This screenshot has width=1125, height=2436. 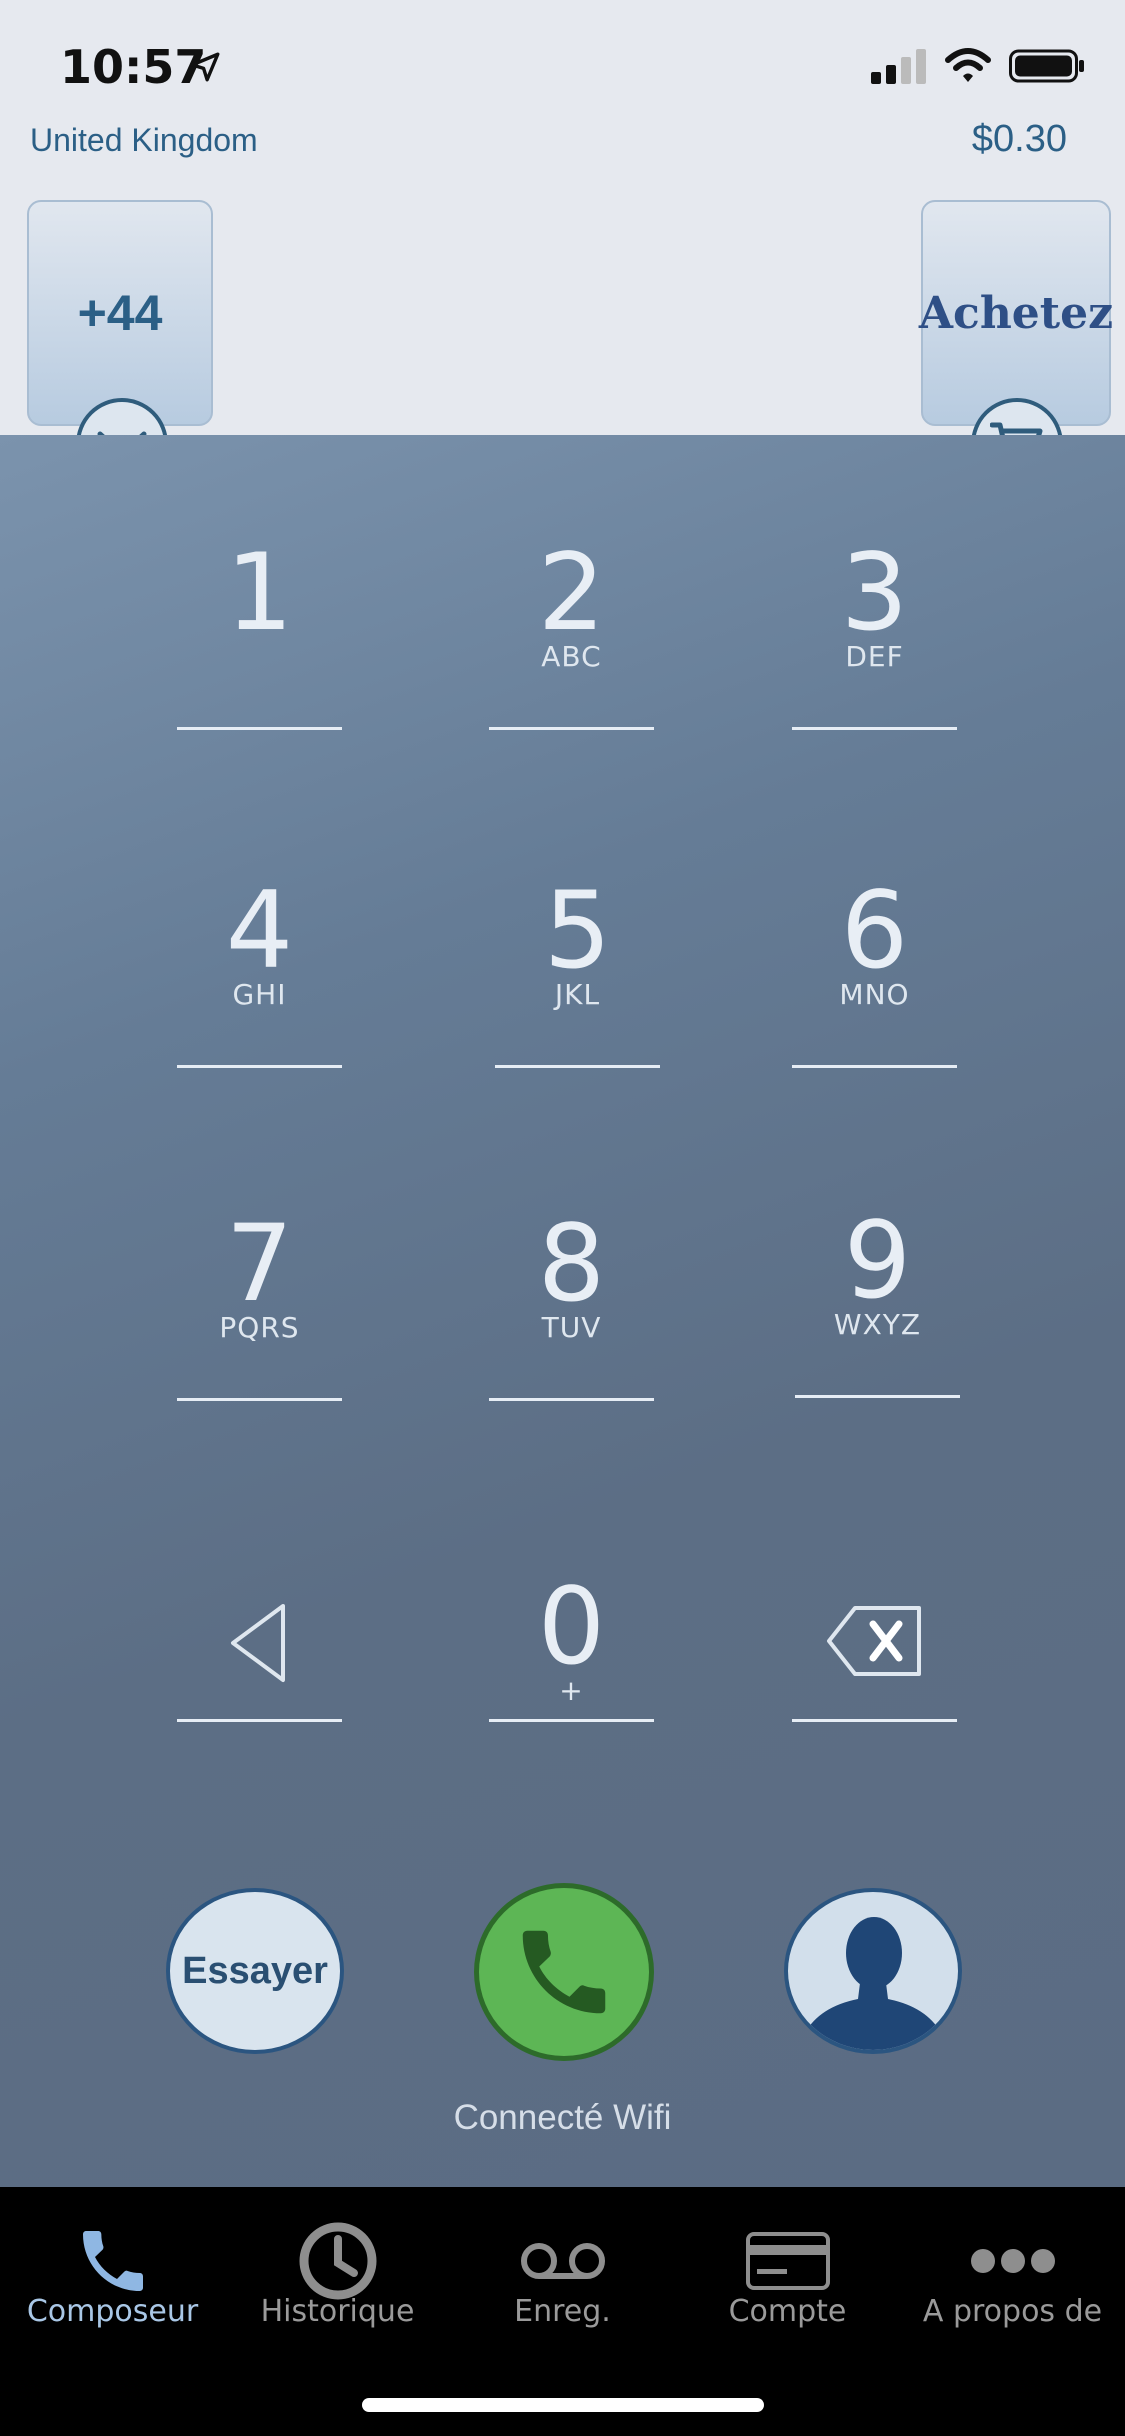 What do you see at coordinates (571, 1263) in the screenshot?
I see `key-digit: 8` at bounding box center [571, 1263].